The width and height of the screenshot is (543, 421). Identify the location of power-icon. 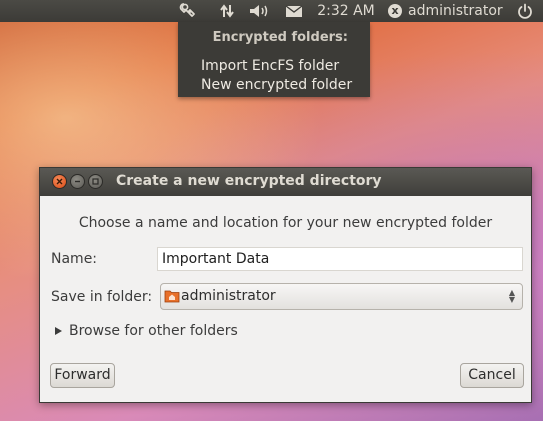
(525, 11).